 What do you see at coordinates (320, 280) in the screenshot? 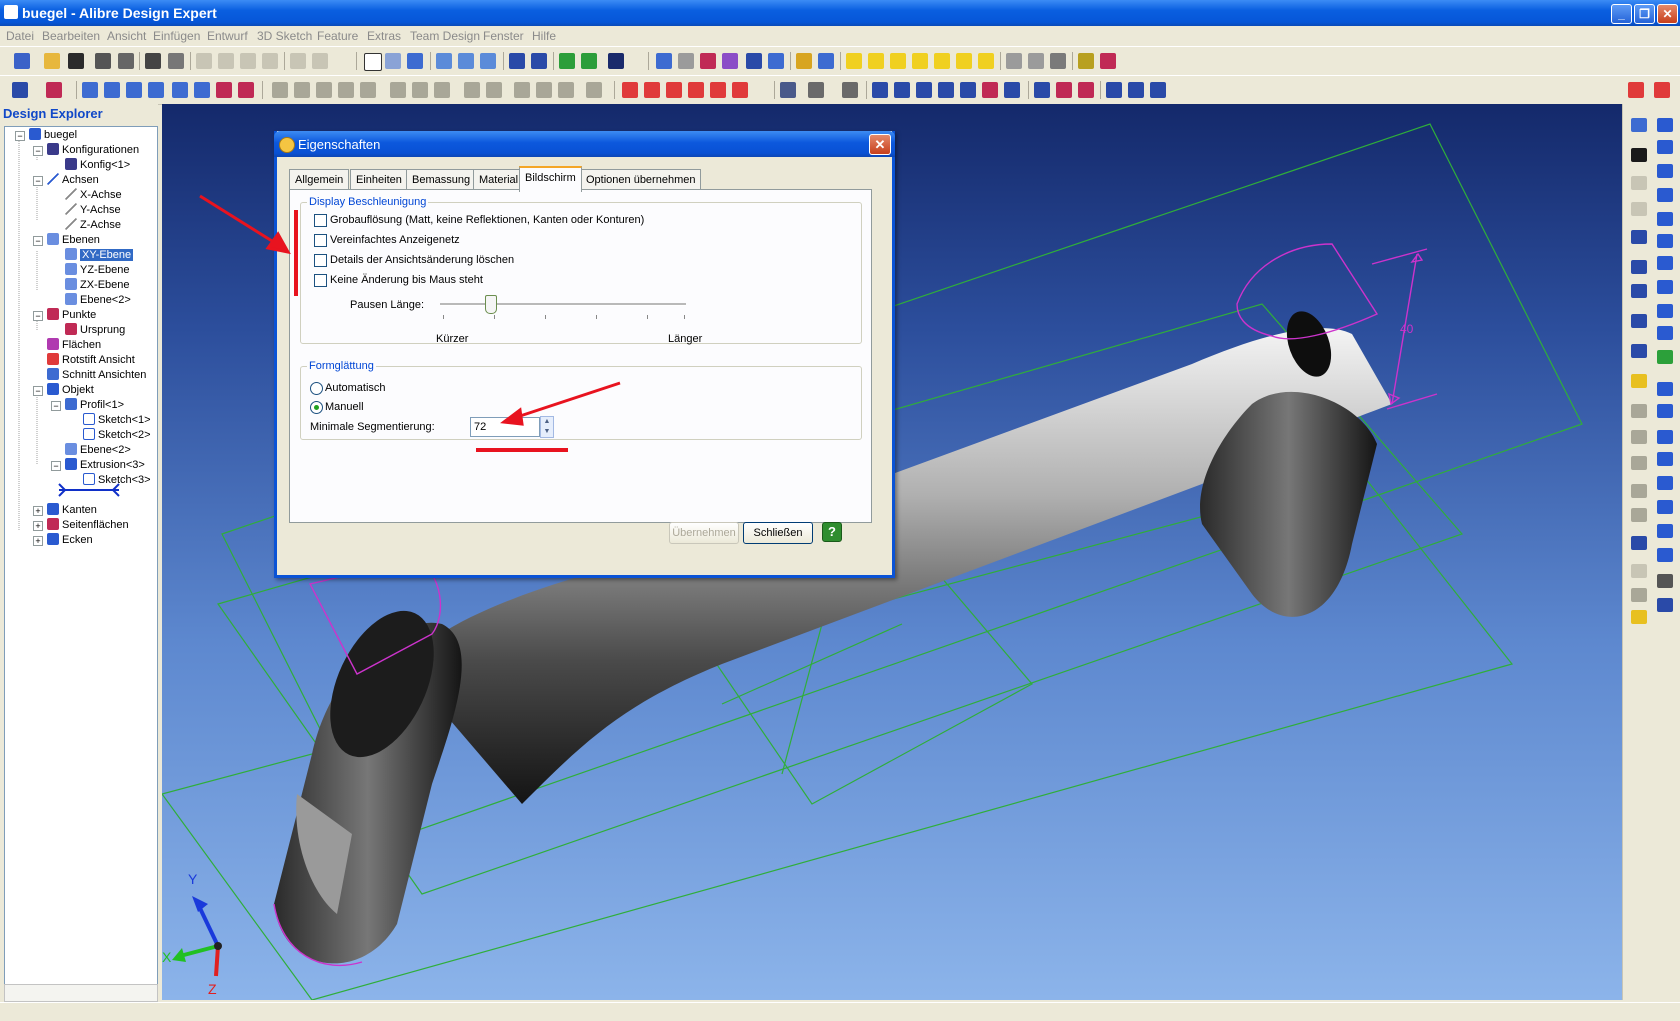
I see `checkbox-keine-aenderung` at bounding box center [320, 280].